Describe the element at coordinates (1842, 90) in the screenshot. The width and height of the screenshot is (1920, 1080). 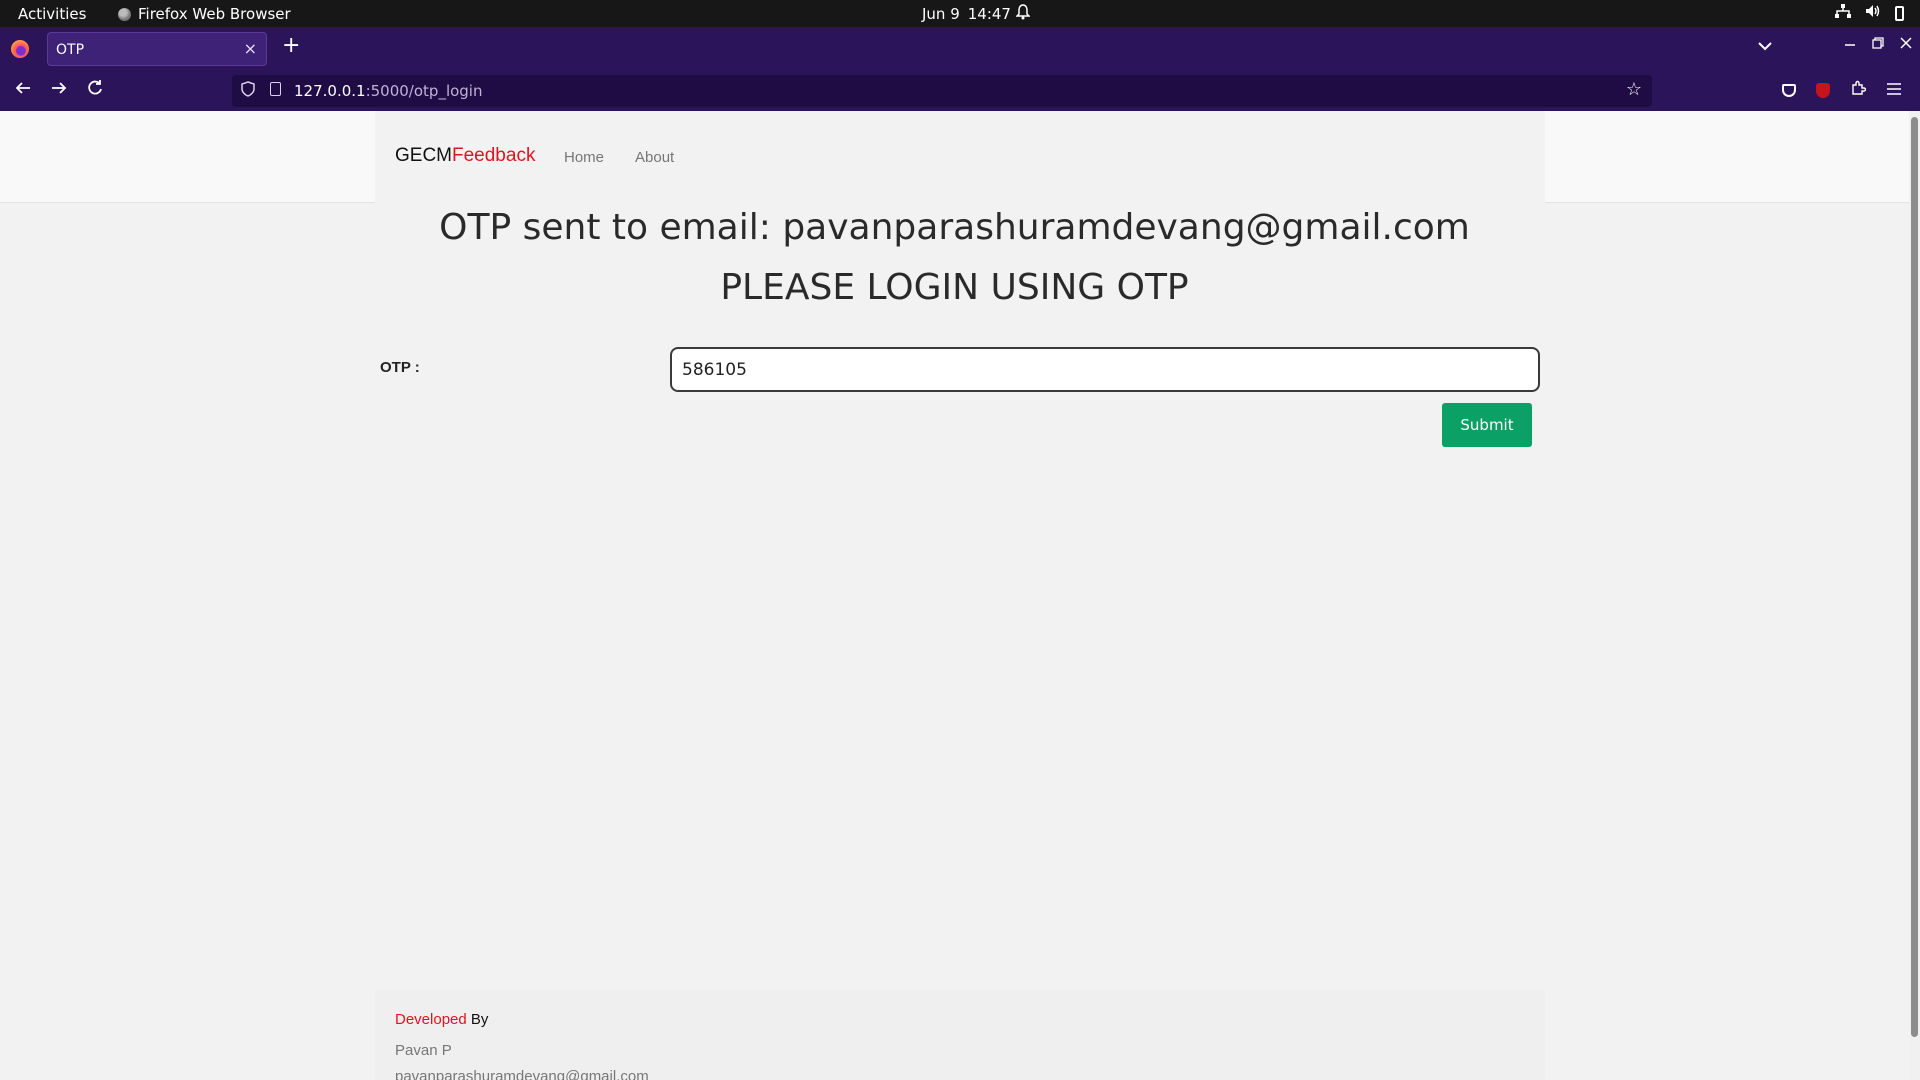
I see `toolbar-extensions` at that location.